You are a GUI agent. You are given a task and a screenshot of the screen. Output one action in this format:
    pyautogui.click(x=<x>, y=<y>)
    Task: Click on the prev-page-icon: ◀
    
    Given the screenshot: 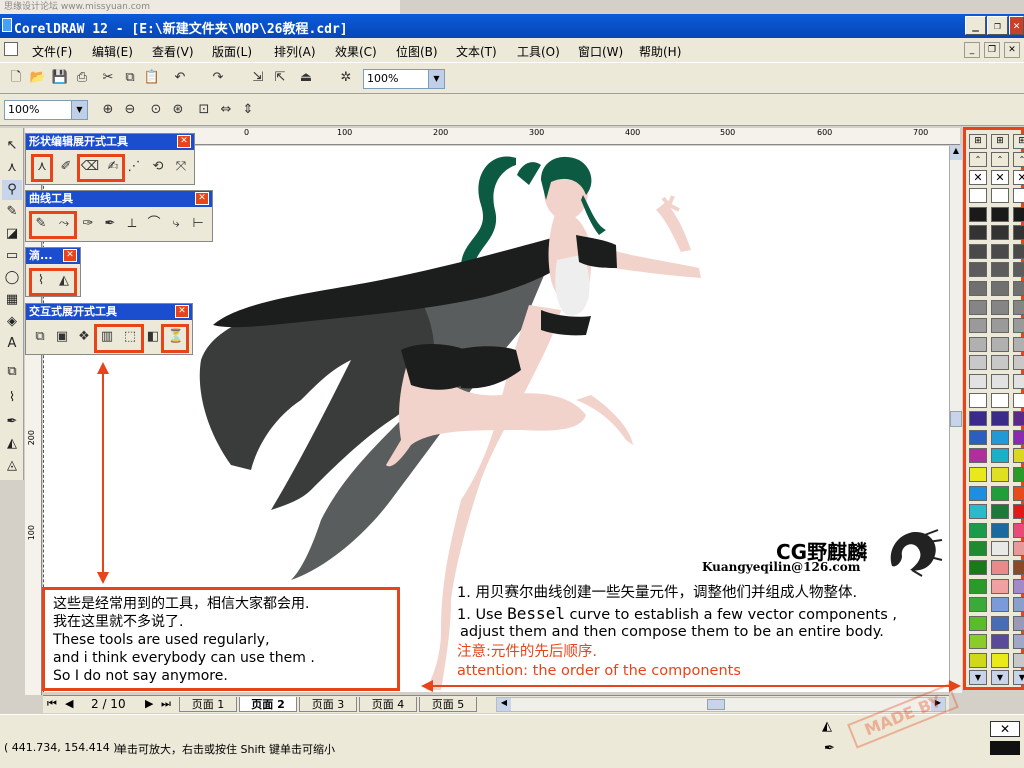 What is the action you would take?
    pyautogui.click(x=69, y=703)
    